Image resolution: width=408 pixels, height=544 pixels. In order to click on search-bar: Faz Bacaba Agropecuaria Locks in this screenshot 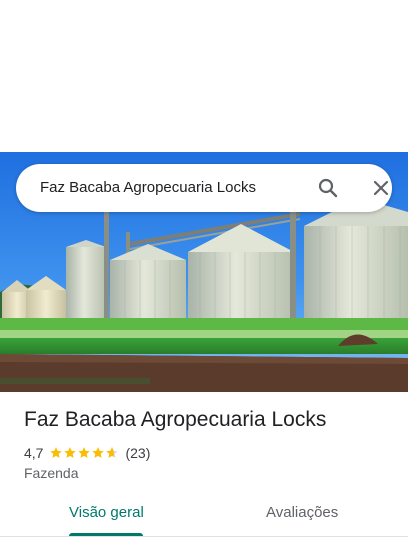, I will do `click(204, 188)`.